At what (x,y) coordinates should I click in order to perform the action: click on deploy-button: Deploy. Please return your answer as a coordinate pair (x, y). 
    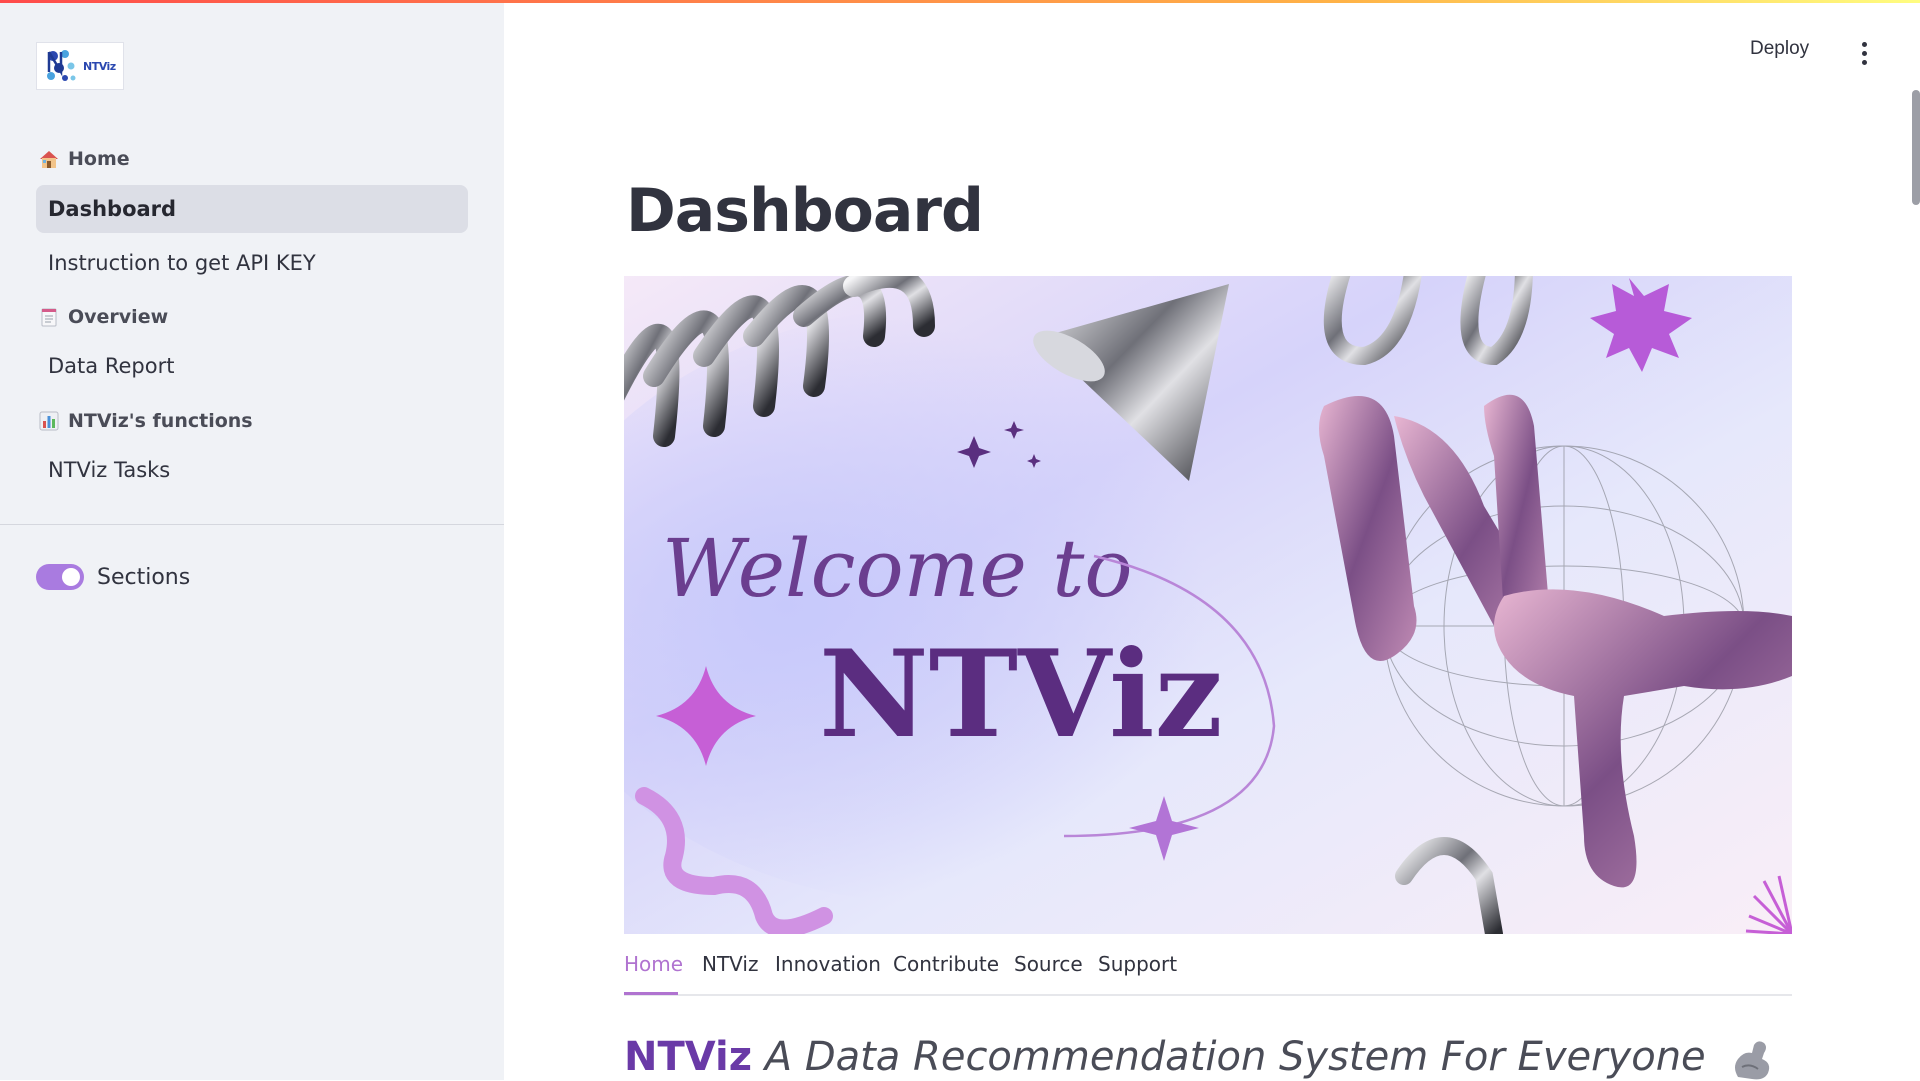
    Looking at the image, I should click on (1779, 49).